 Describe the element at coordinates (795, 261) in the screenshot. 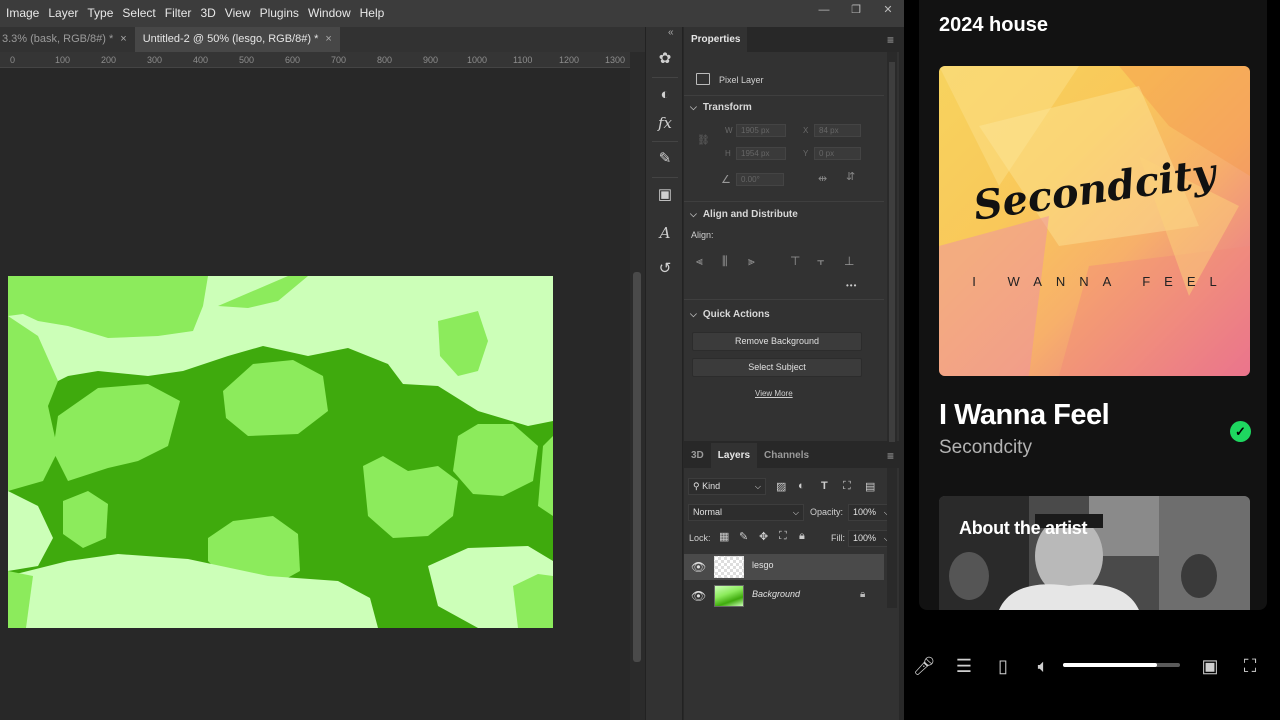

I see `align-top-icon: ⊤` at that location.